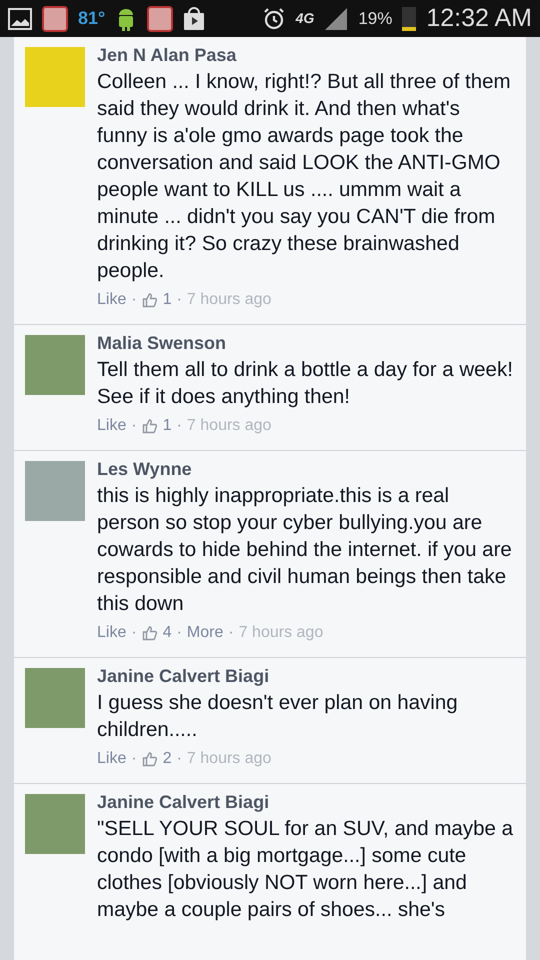  What do you see at coordinates (305, 343) in the screenshot?
I see `commenter-name: Malia Swenson` at bounding box center [305, 343].